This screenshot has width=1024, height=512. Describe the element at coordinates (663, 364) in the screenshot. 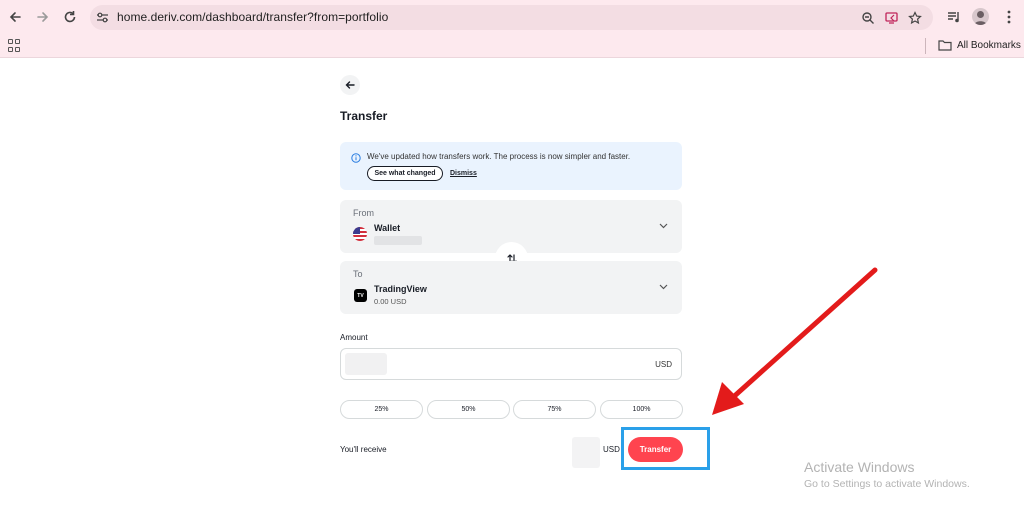

I see `amount-currency: USD` at that location.